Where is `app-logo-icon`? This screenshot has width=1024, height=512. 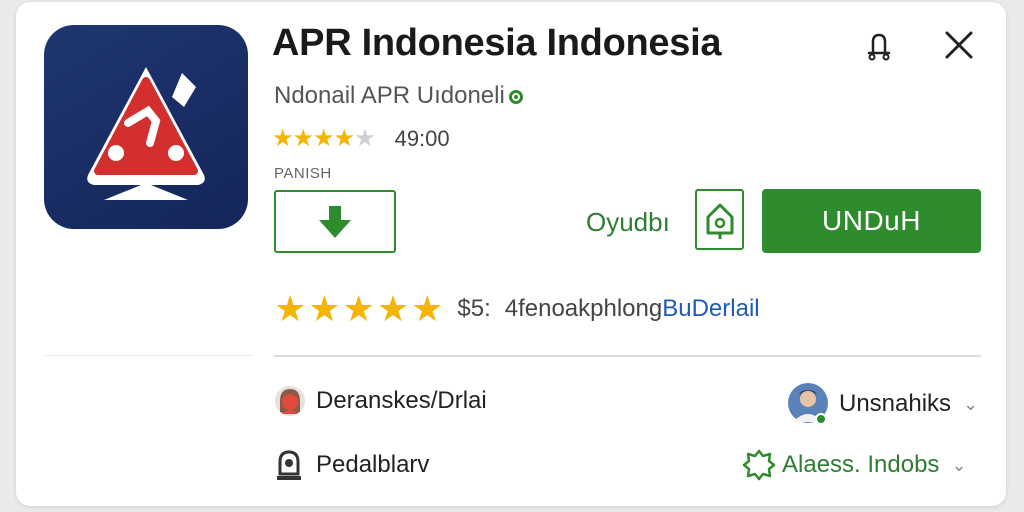 app-logo-icon is located at coordinates (146, 127).